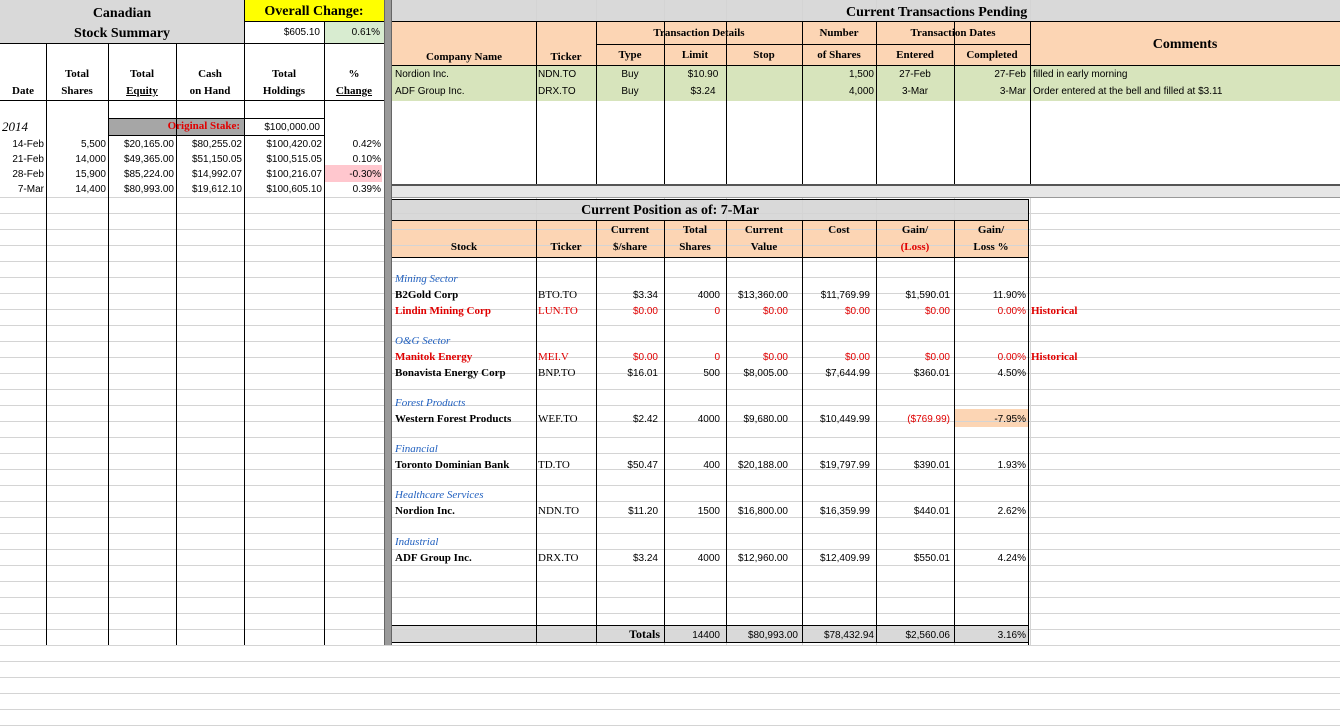 The height and width of the screenshot is (726, 1340). What do you see at coordinates (314, 11) in the screenshot?
I see `overall-change-label: Overall Change:` at bounding box center [314, 11].